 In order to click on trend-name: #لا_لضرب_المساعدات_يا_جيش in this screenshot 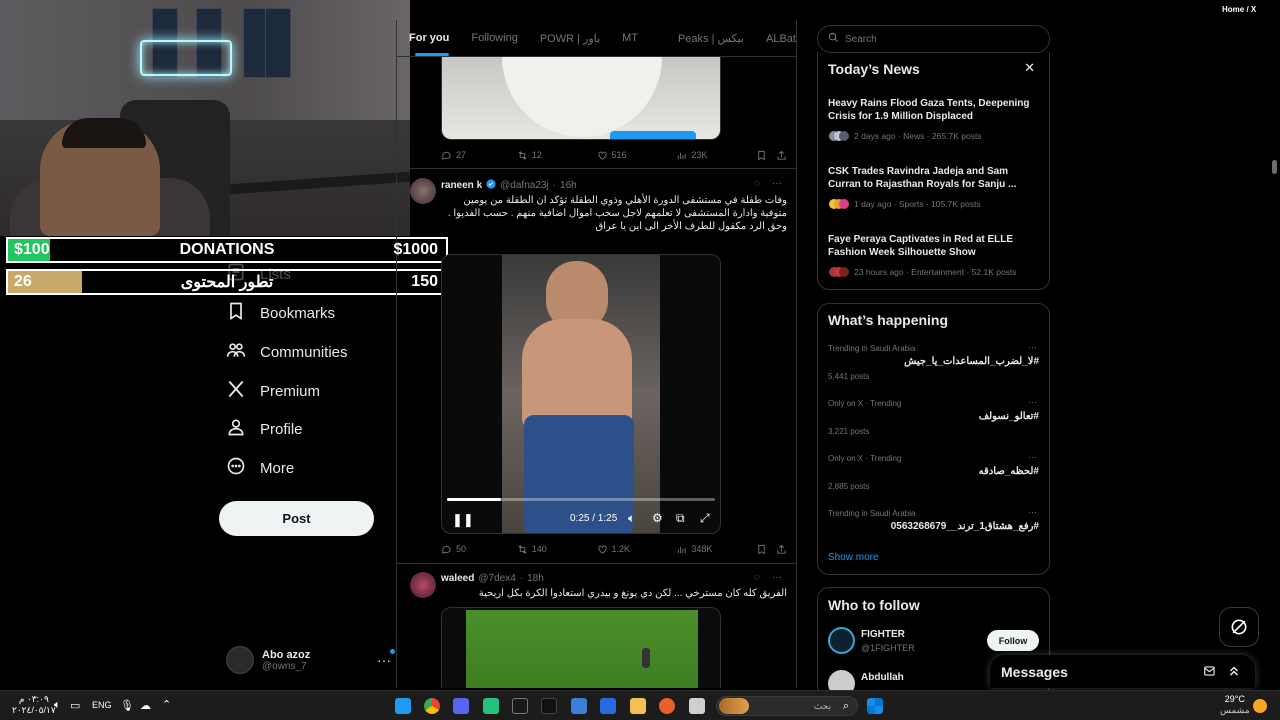, I will do `click(971, 361)`.